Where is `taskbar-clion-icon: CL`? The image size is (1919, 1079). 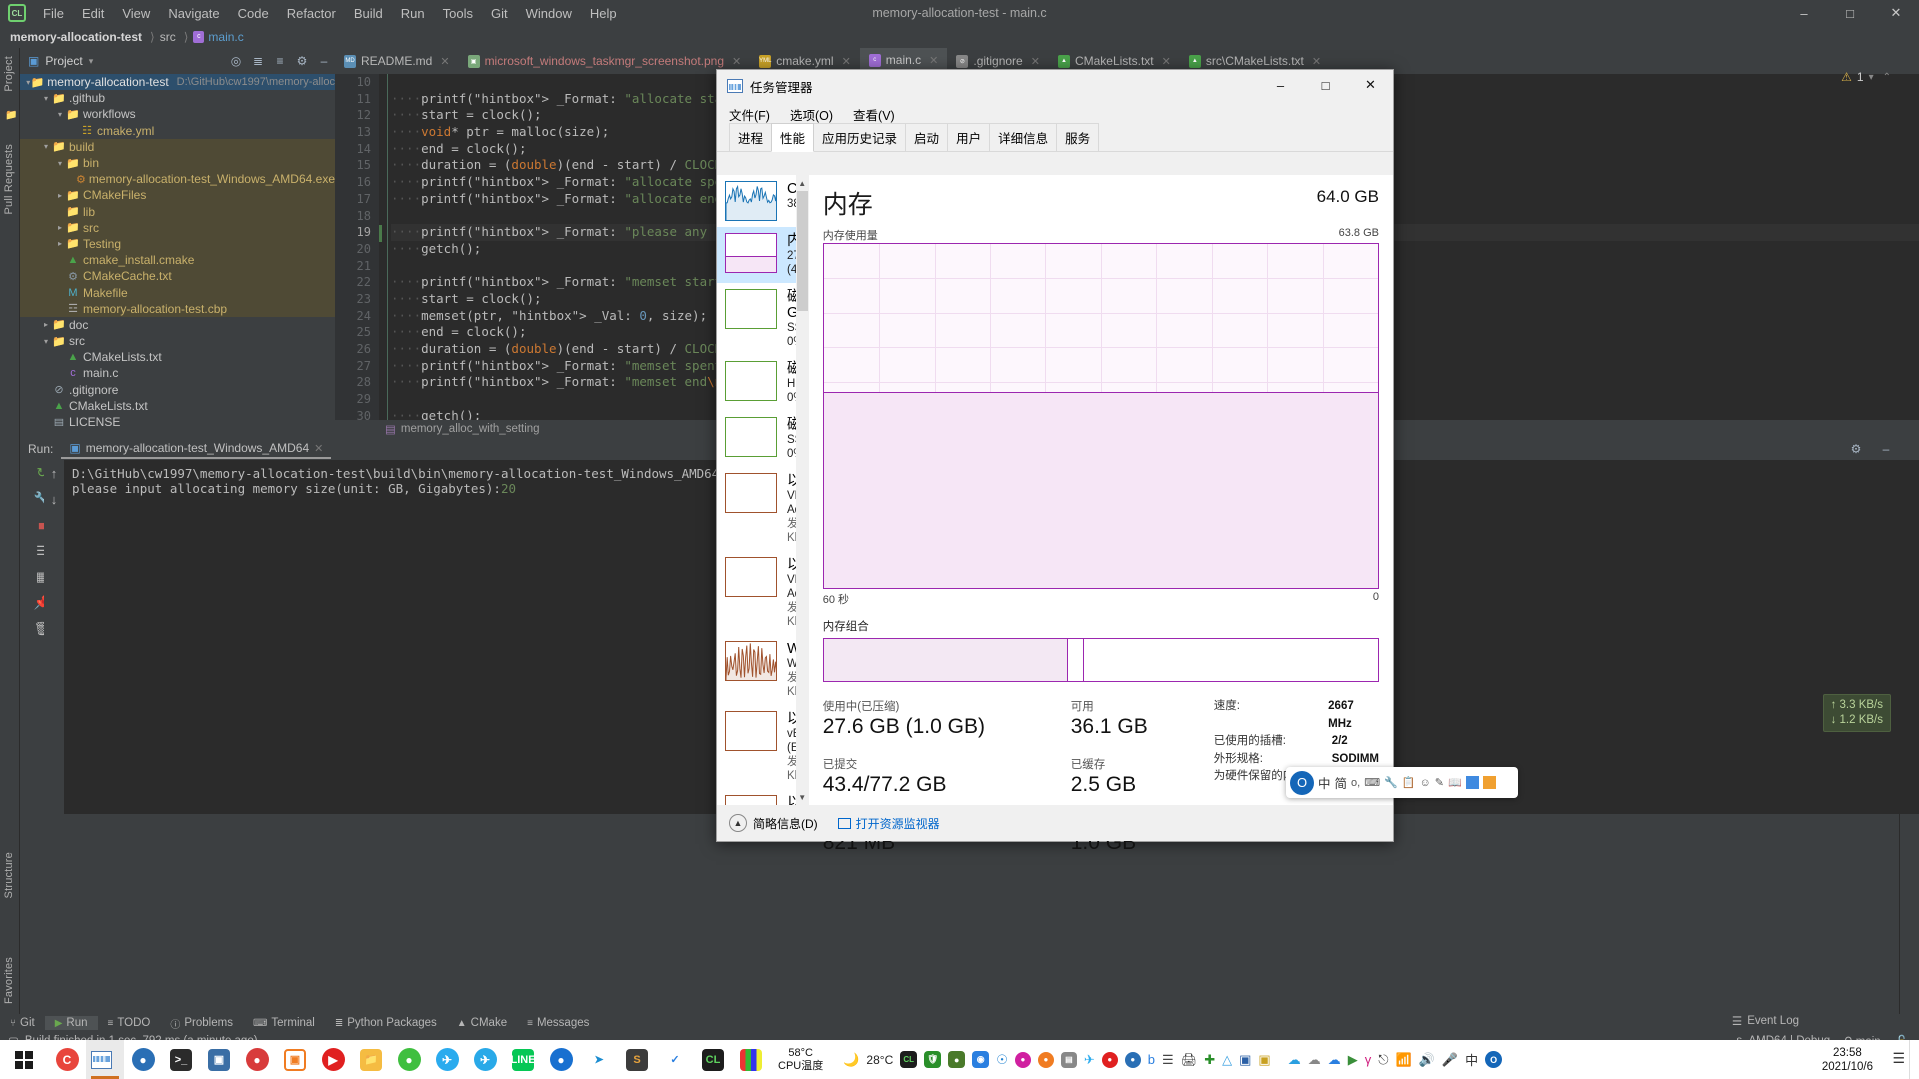
taskbar-clion-icon: CL is located at coordinates (713, 1059).